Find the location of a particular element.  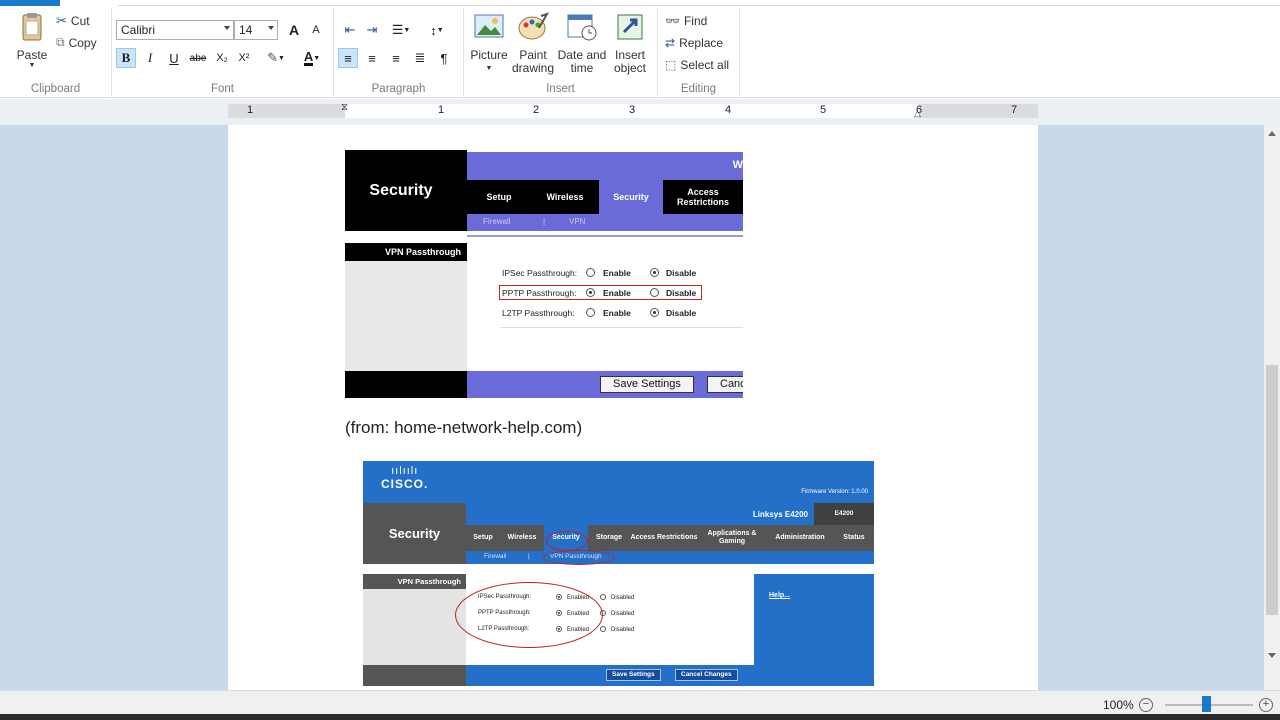

align-left-icon: ≡ is located at coordinates (348, 58).